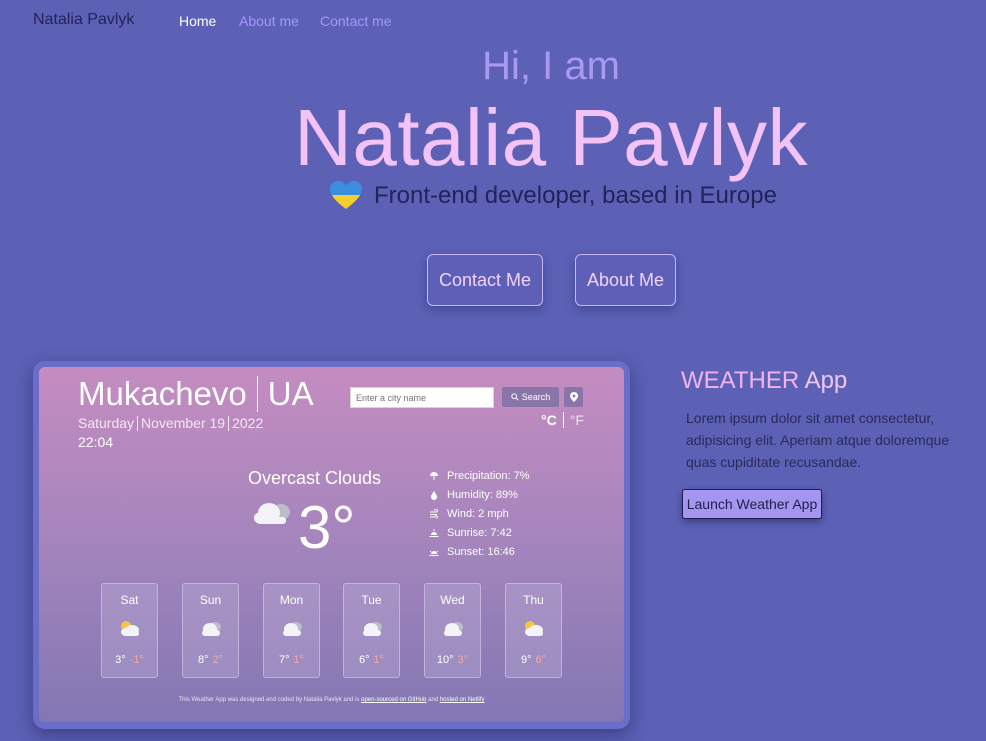  I want to click on search-label: Search, so click(536, 397).